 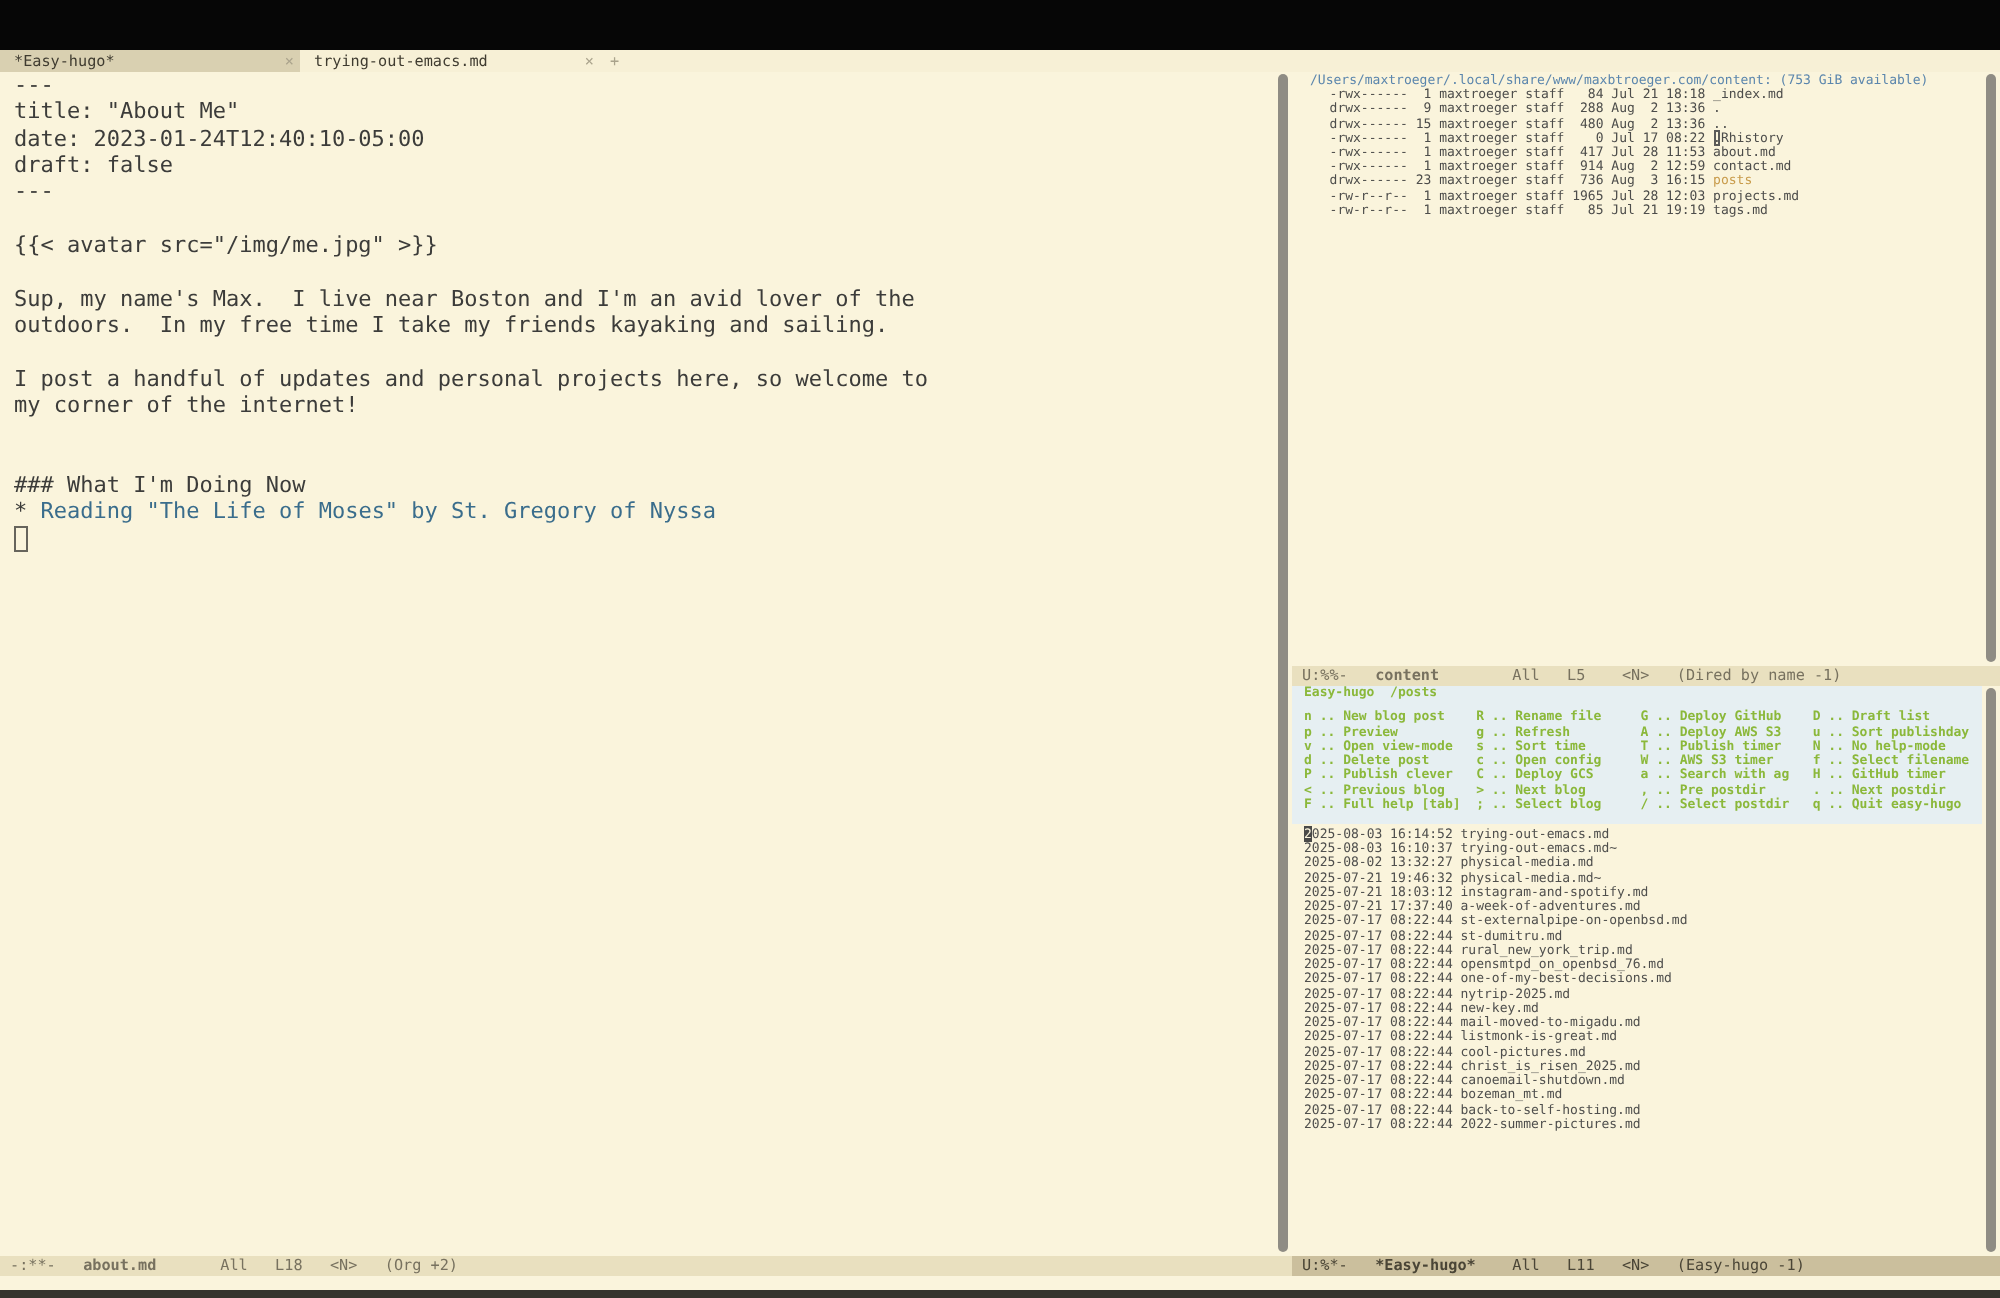 What do you see at coordinates (93, 165) in the screenshot?
I see `text-line: draft: false` at bounding box center [93, 165].